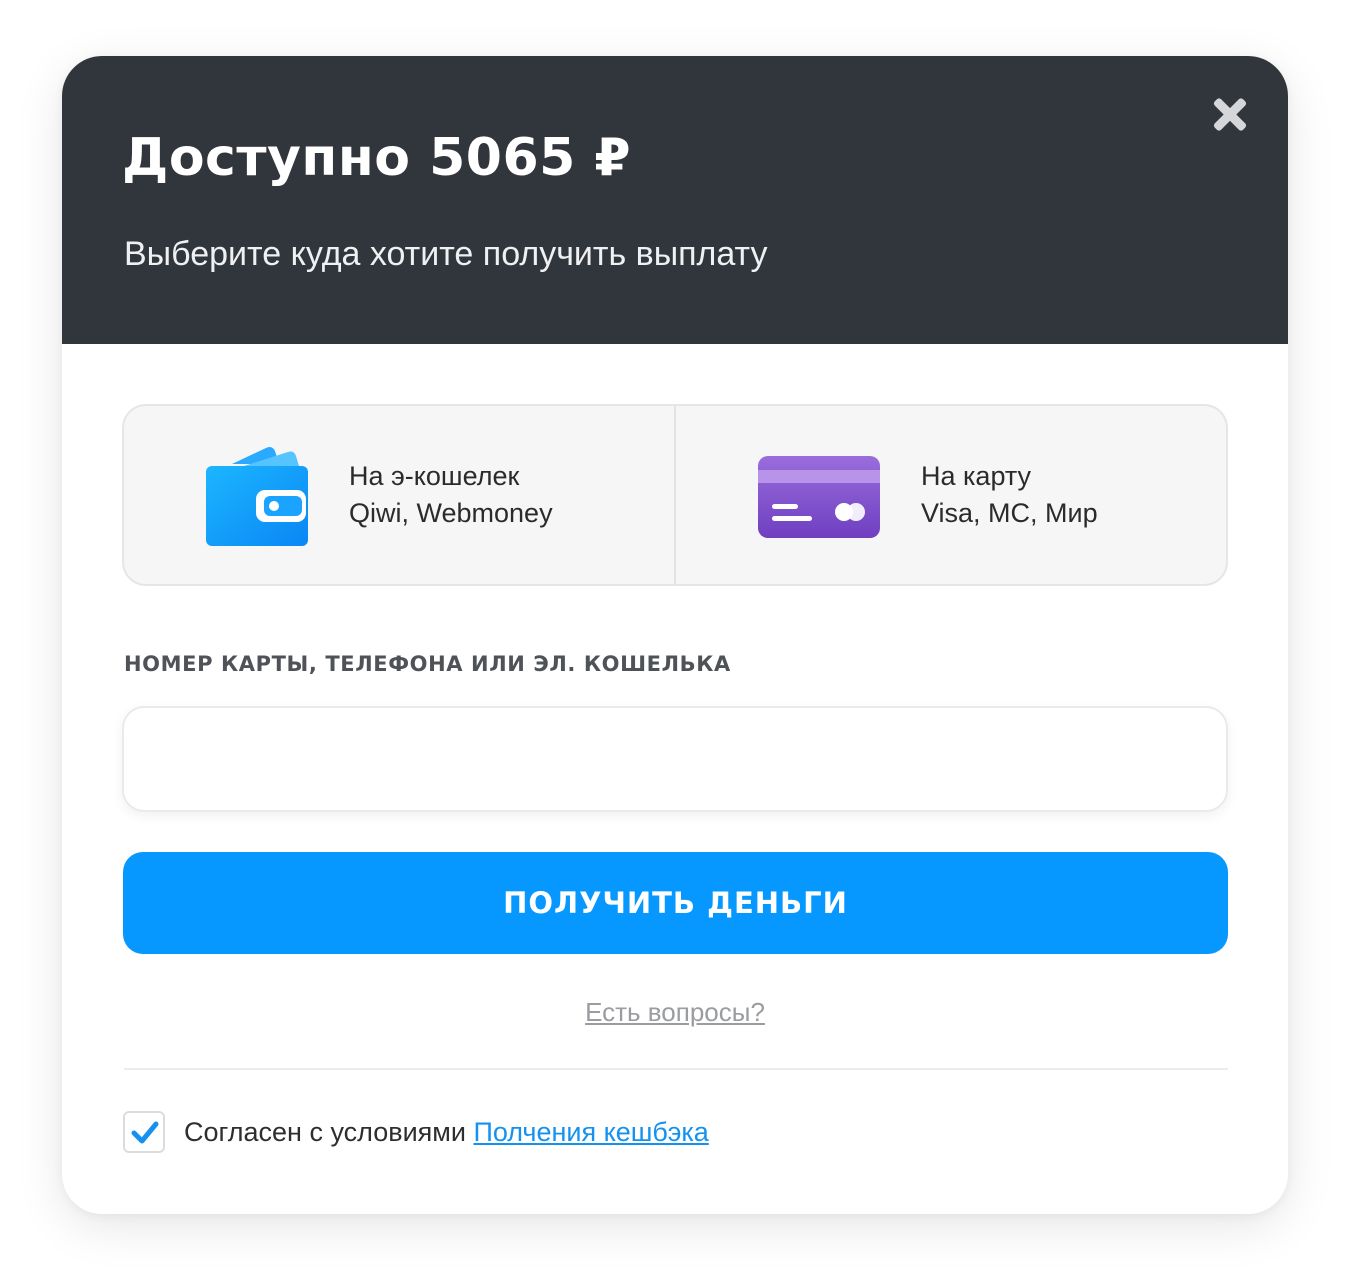 Image resolution: width=1350 pixels, height=1278 pixels. I want to click on consent-label: Согласен с условиями, so click(329, 1132).